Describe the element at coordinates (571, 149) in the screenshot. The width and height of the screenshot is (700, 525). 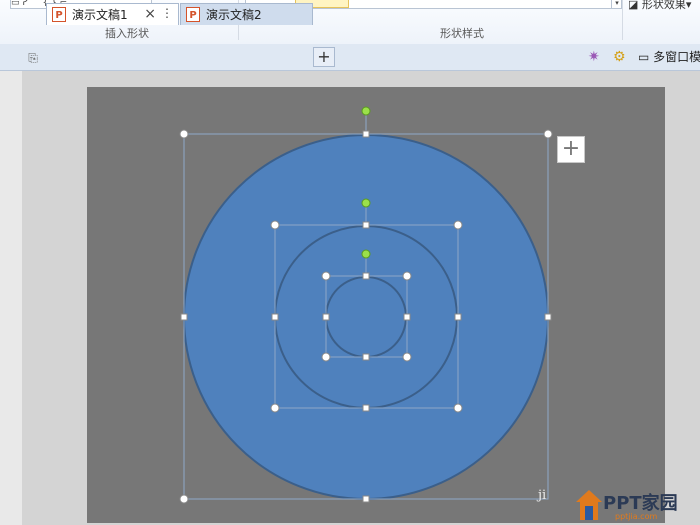
I see `quick-add-button: +` at that location.